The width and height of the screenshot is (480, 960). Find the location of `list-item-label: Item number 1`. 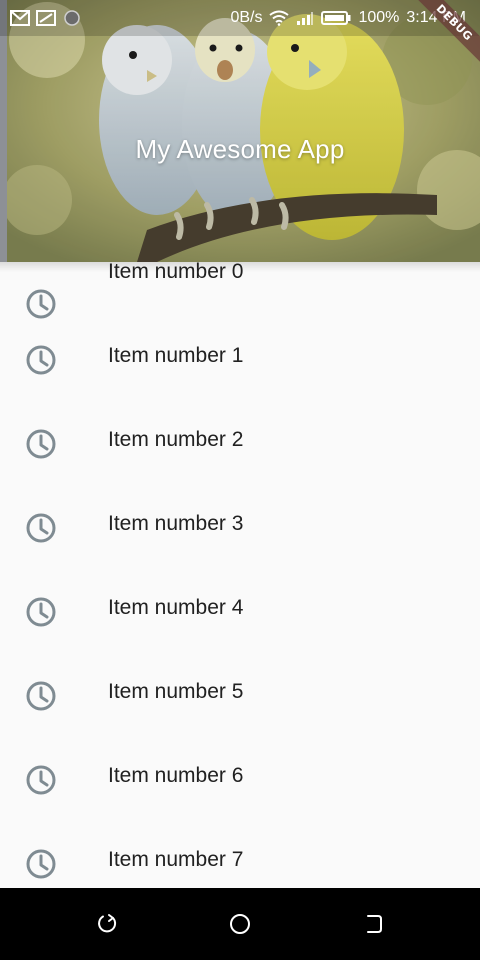

list-item-label: Item number 1 is located at coordinates (176, 355).